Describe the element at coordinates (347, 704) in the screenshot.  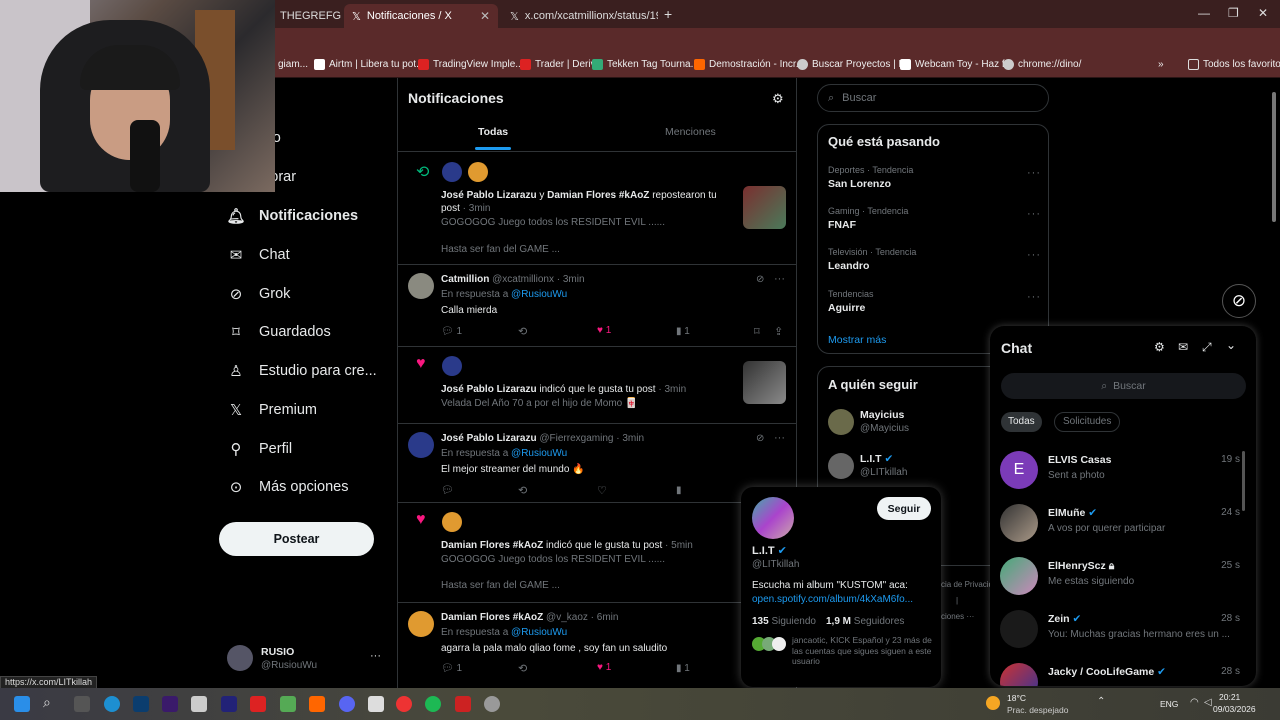
I see `discord-icon` at that location.